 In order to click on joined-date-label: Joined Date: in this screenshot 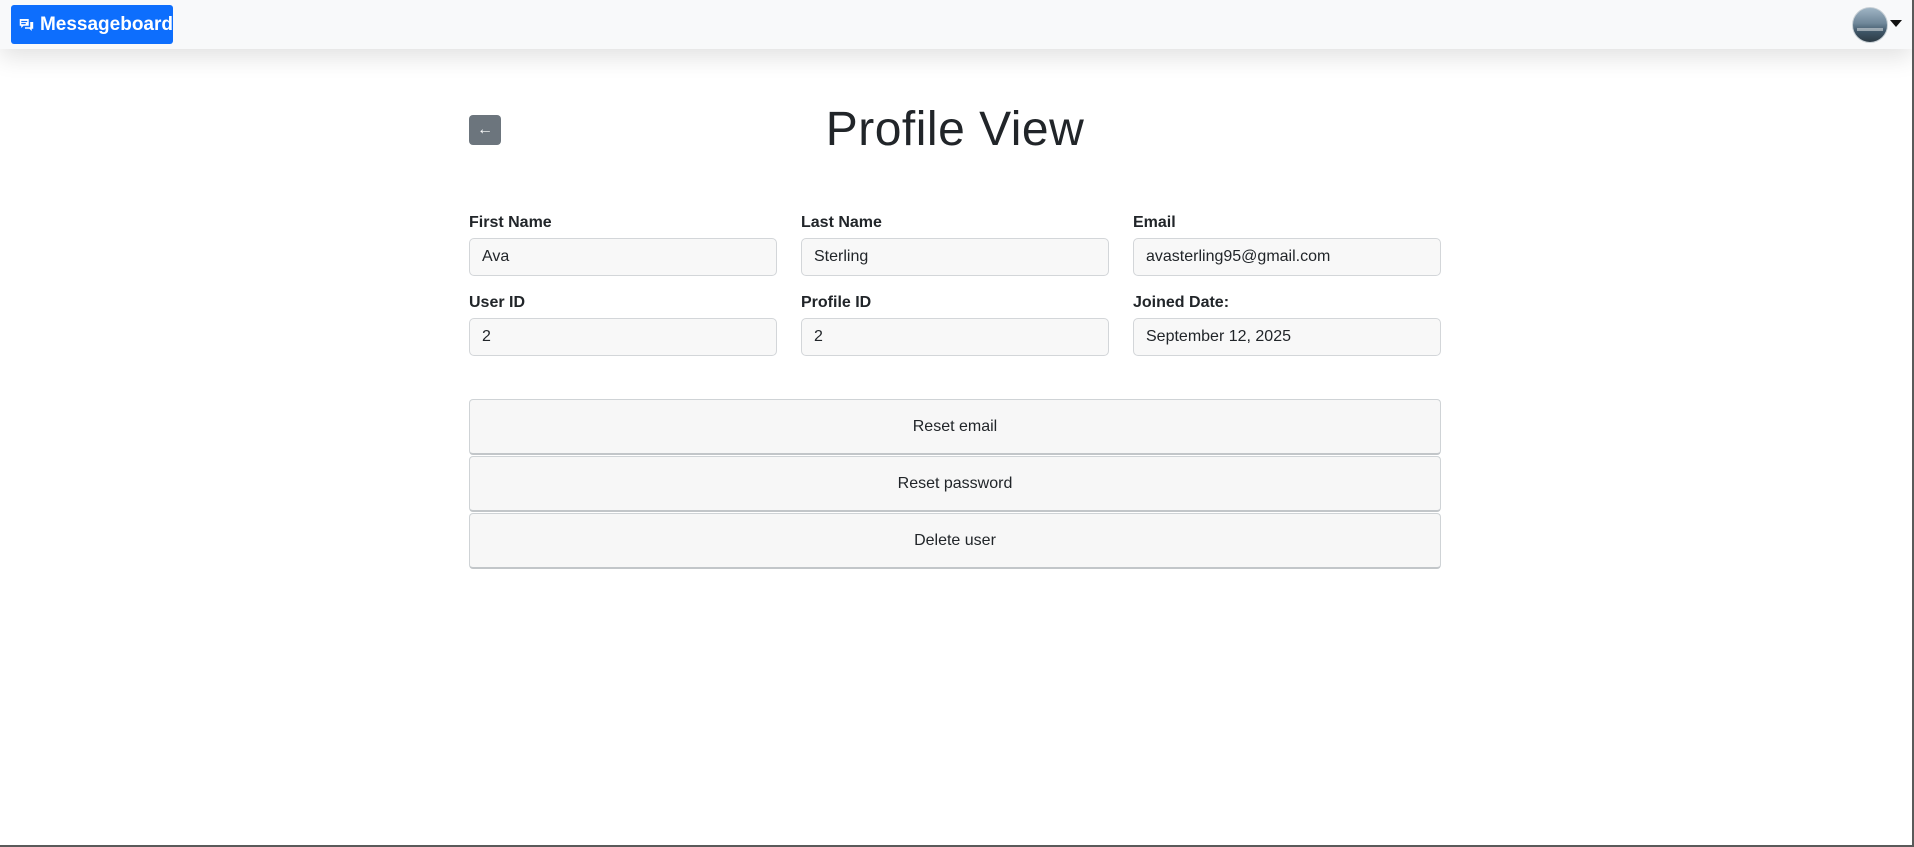, I will do `click(1181, 302)`.